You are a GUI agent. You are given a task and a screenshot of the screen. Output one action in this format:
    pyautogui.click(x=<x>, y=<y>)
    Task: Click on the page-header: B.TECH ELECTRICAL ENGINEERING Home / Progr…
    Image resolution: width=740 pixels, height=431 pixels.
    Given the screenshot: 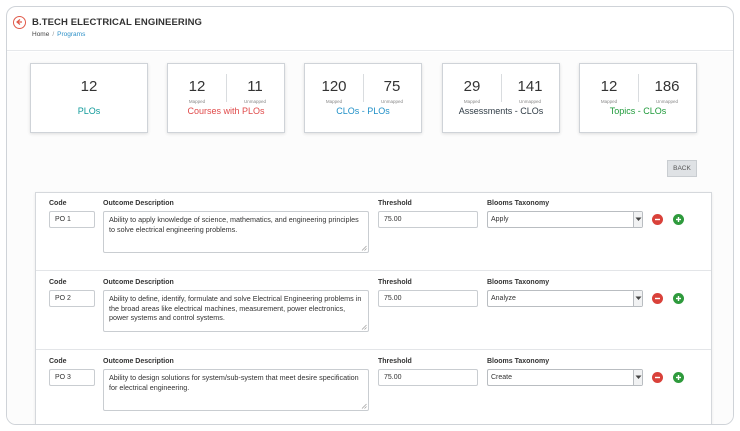 What is the action you would take?
    pyautogui.click(x=370, y=29)
    